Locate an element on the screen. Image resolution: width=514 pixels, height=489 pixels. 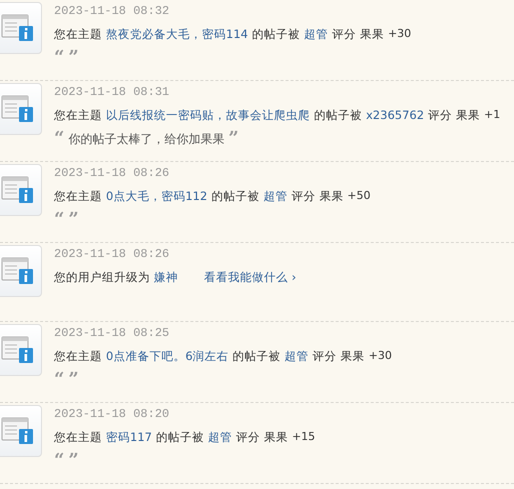
topic-link: 密码117 is located at coordinates (129, 437).